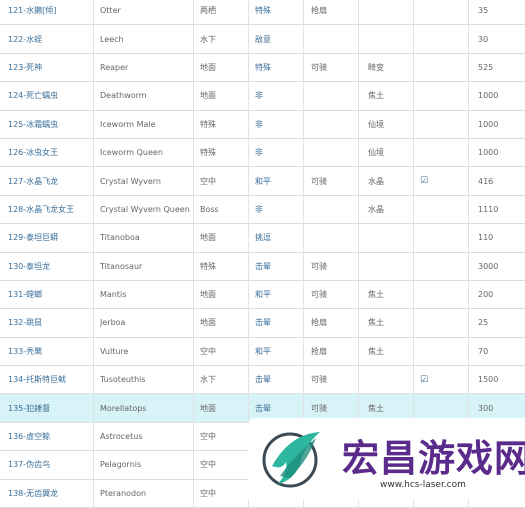  I want to click on table-row: 129-泰坦巨蟒 Titanoboa 地面 挑逗 110, so click(262, 238).